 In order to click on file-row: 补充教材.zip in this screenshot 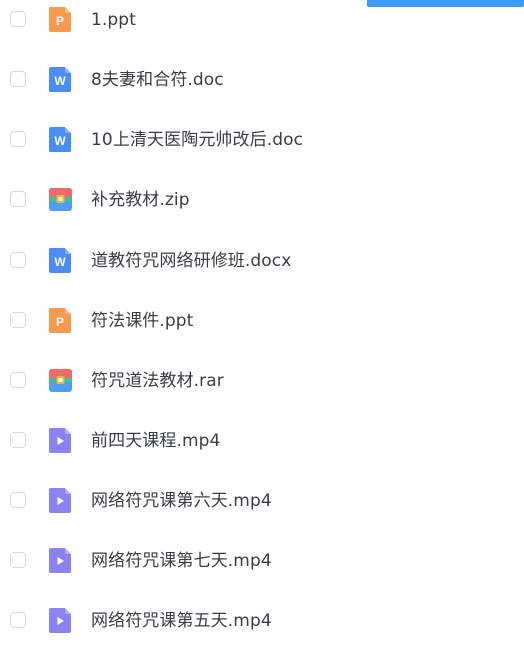, I will do `click(262, 200)`.